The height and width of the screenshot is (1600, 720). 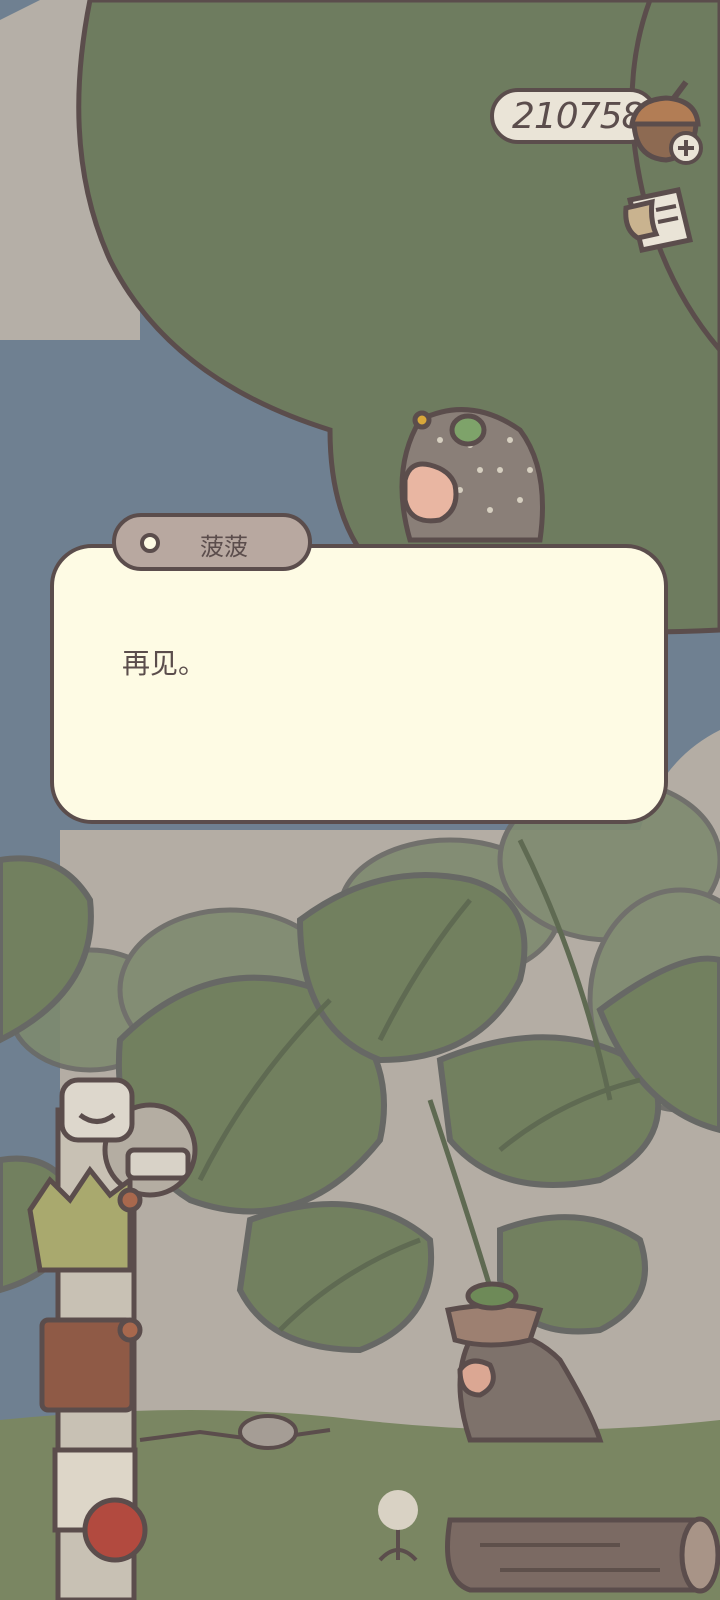 I want to click on speaker-nametag: 菠菠, so click(x=212, y=542).